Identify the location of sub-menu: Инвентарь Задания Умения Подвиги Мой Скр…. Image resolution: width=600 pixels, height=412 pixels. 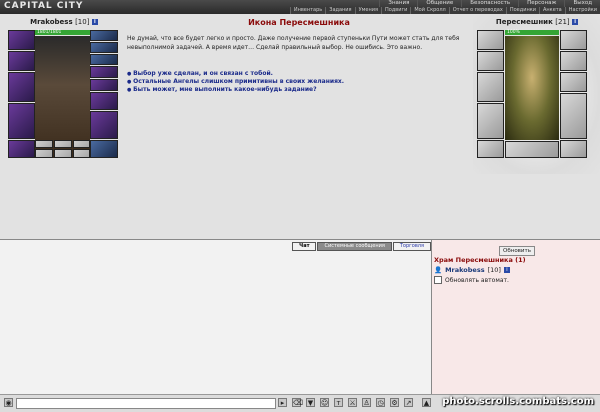
(444, 10).